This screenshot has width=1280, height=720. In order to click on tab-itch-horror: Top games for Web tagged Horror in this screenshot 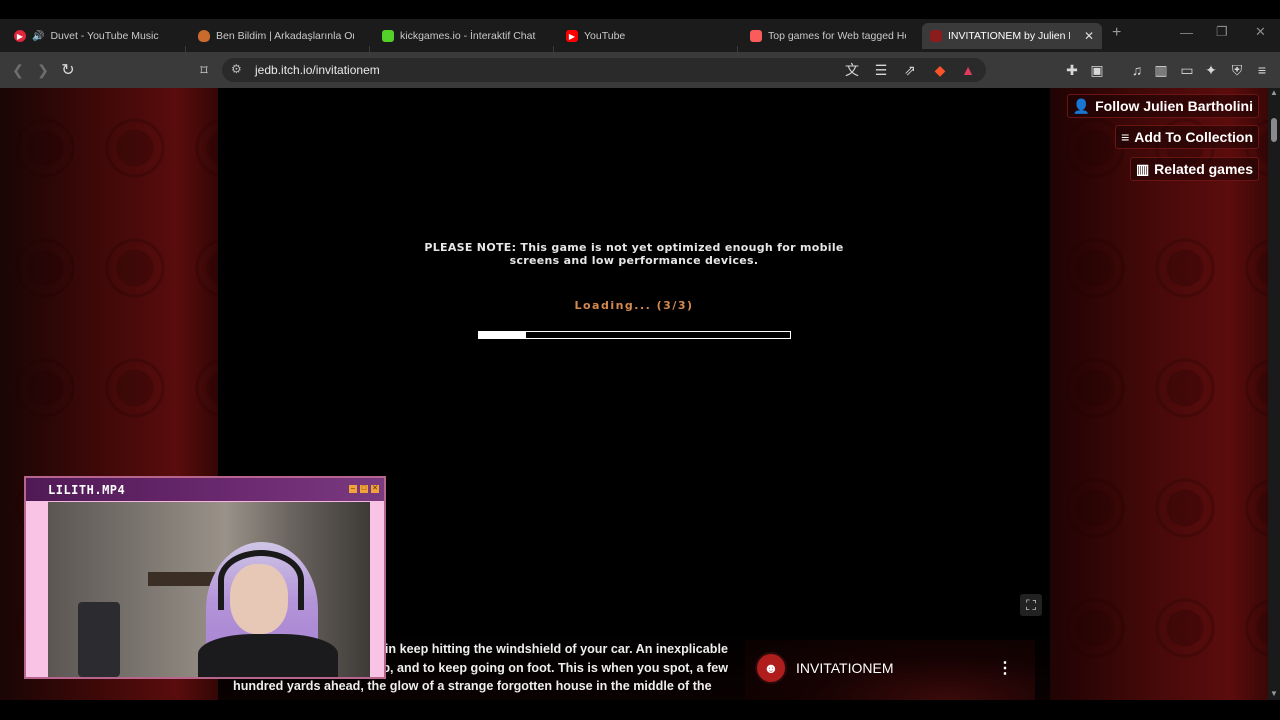, I will do `click(828, 36)`.